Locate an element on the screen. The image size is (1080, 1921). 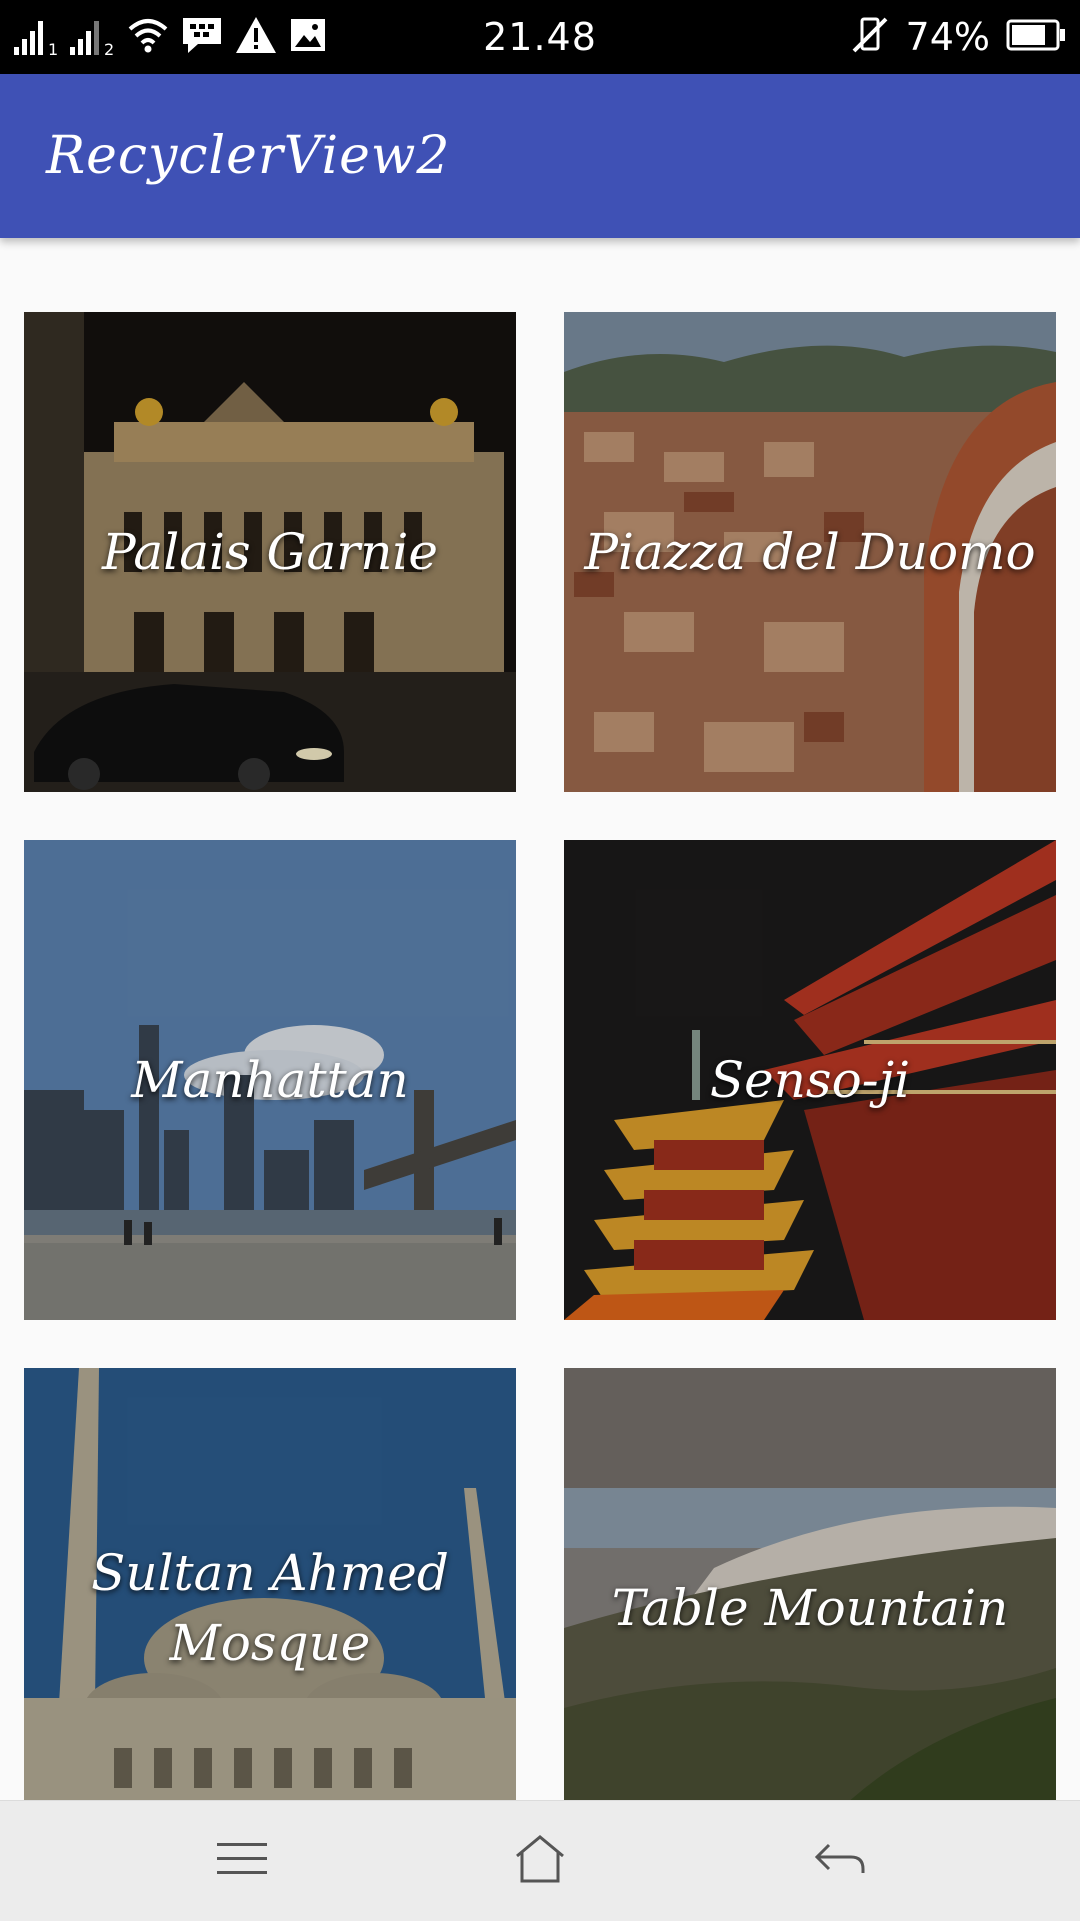
place-card: Senso-ji is located at coordinates (810, 1080).